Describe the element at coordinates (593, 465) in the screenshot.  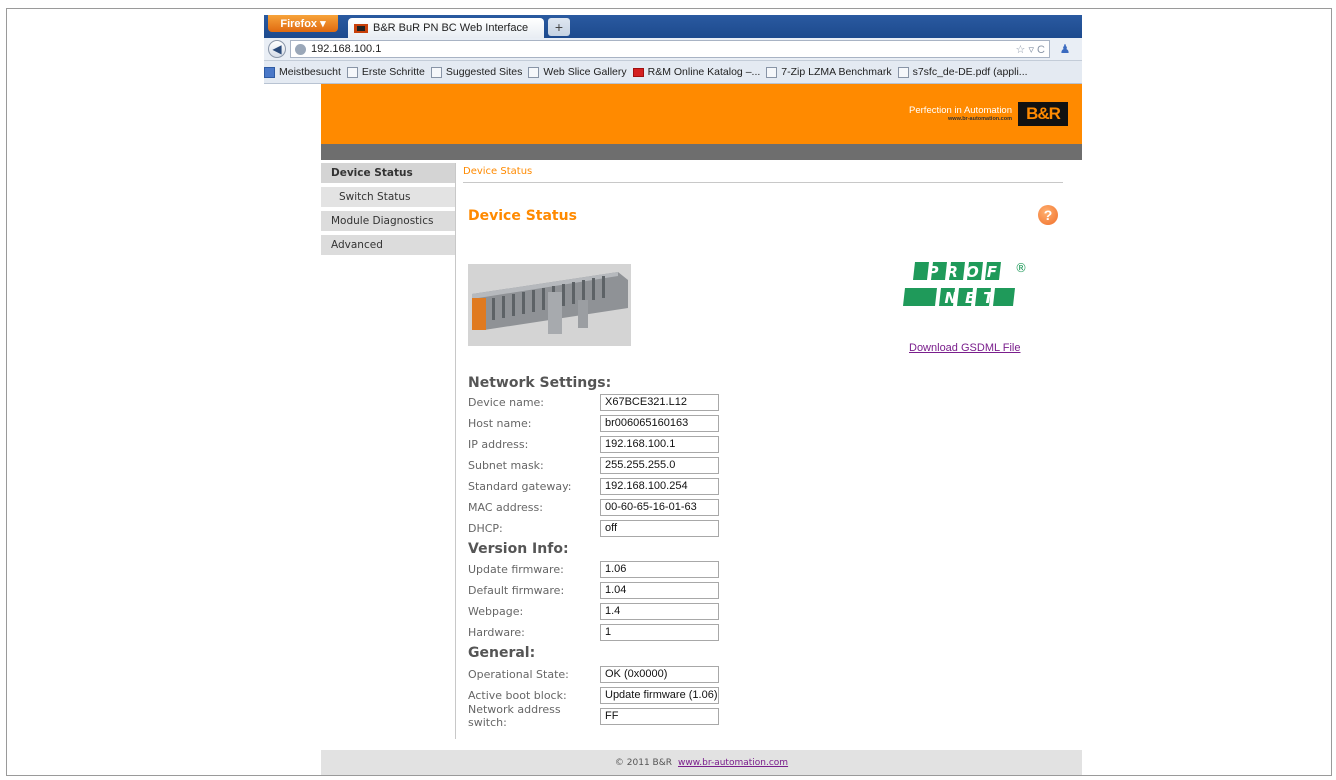
I see `network-row: Subnet mask: 255.255.255.0` at that location.